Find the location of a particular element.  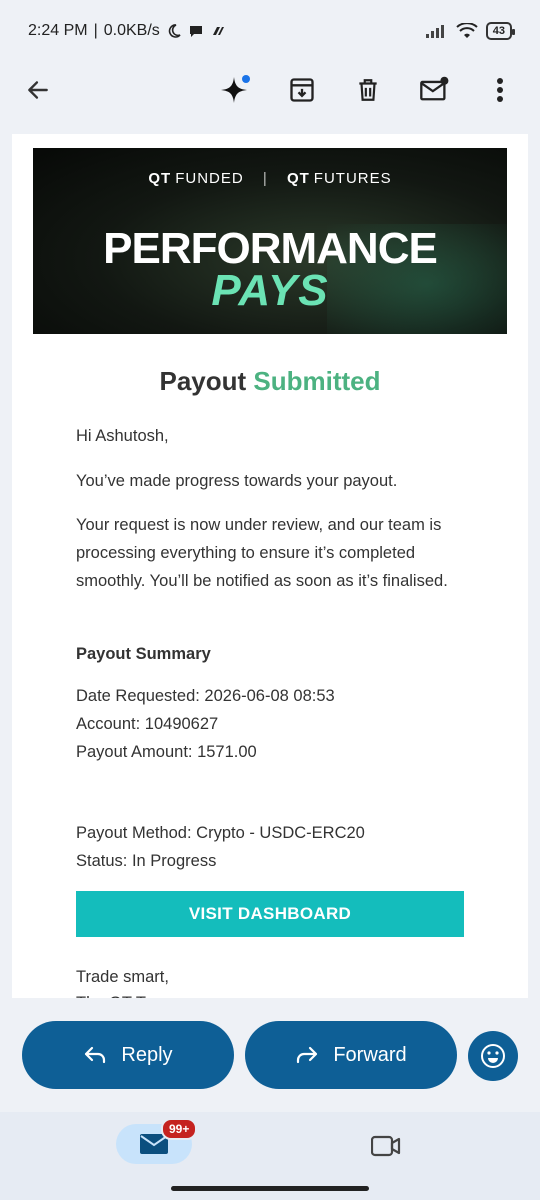

more-options-button is located at coordinates (500, 90).